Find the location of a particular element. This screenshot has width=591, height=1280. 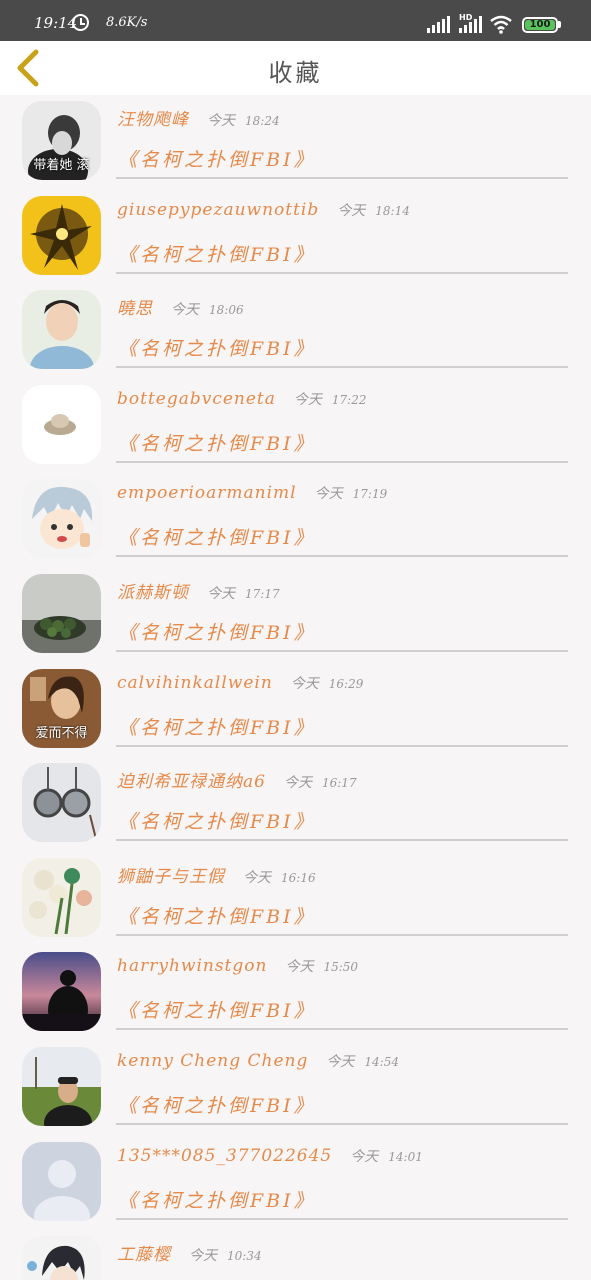

timestamp: 14:01 is located at coordinates (405, 1156).